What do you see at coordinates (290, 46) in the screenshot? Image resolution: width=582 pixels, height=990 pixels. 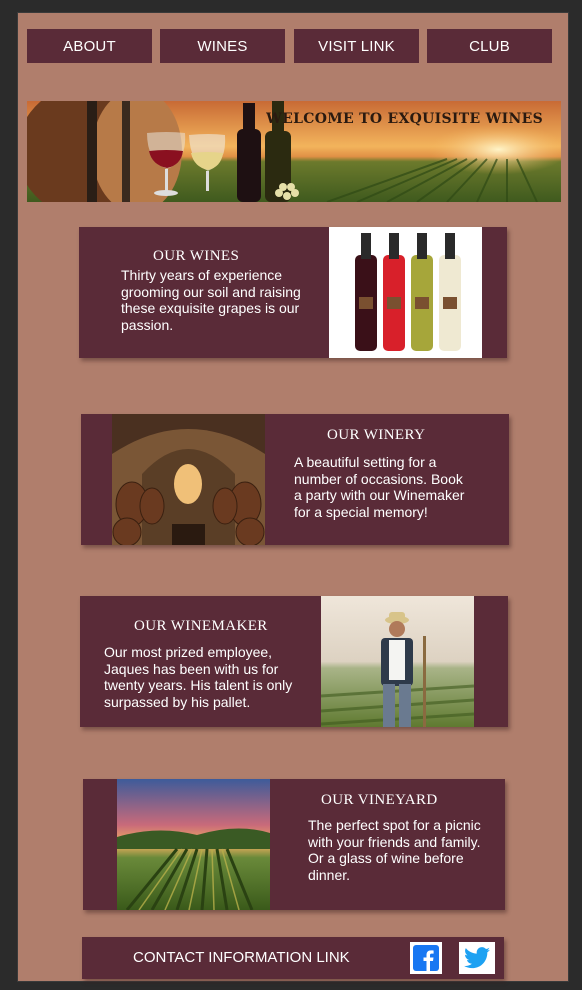 I see `main-nav: ABOUT WINES VISIT LINK CLUB` at bounding box center [290, 46].